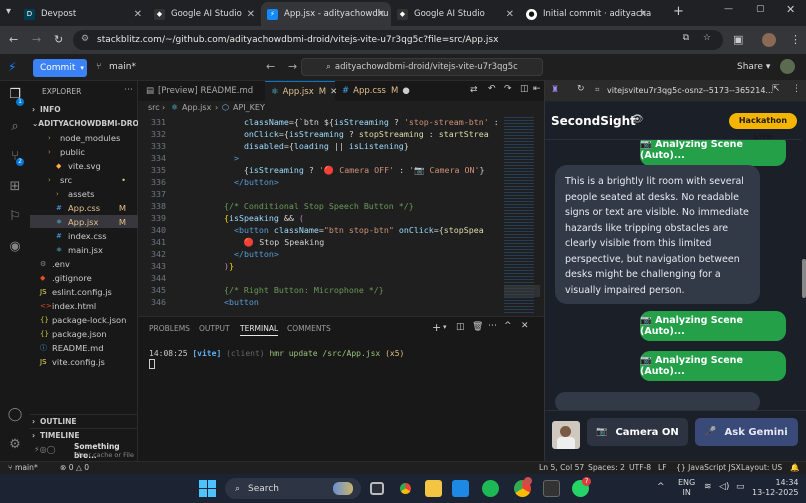  Describe the element at coordinates (708, 487) in the screenshot. I see `wifi-icon: ≋` at that location.